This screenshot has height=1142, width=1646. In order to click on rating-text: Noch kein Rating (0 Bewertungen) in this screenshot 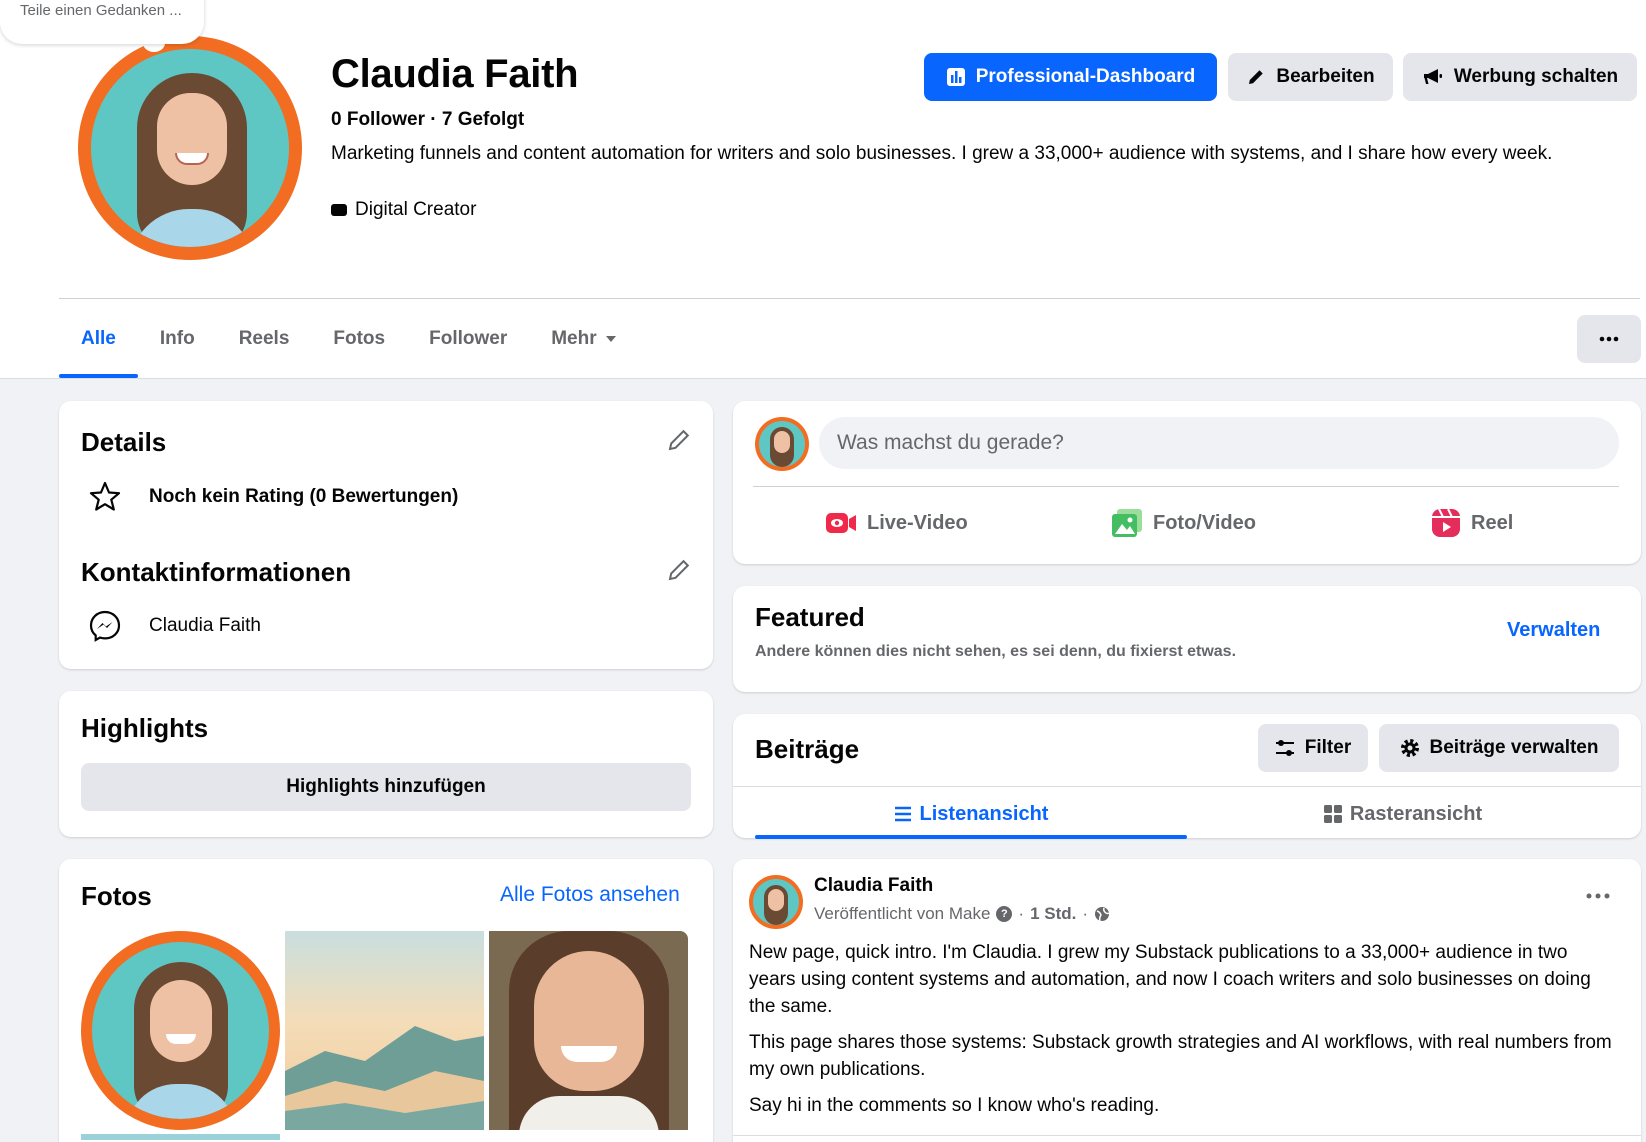, I will do `click(304, 496)`.